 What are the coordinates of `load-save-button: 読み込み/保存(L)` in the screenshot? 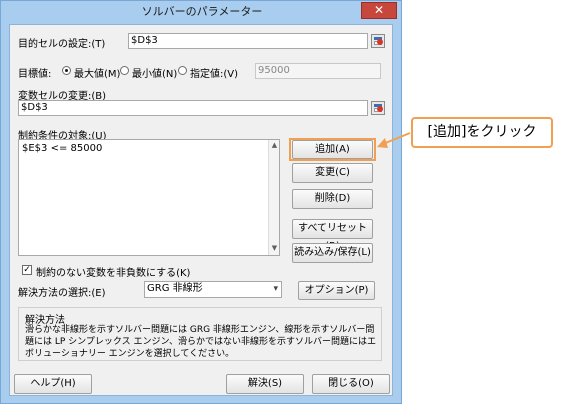 It's located at (332, 253).